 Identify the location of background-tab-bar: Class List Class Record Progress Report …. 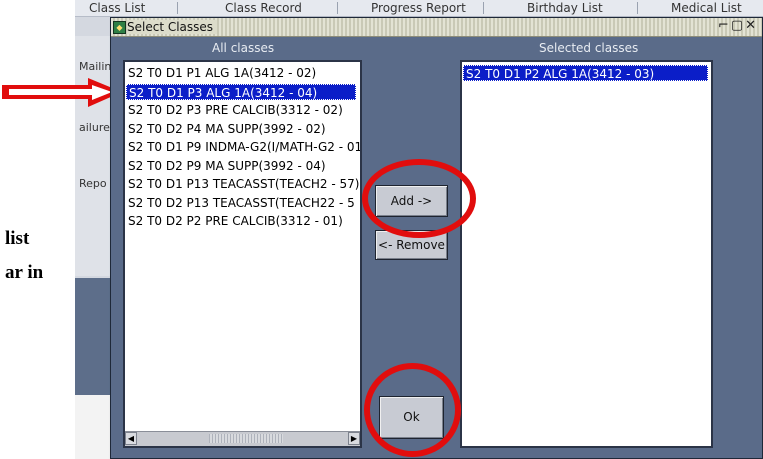
(419, 8).